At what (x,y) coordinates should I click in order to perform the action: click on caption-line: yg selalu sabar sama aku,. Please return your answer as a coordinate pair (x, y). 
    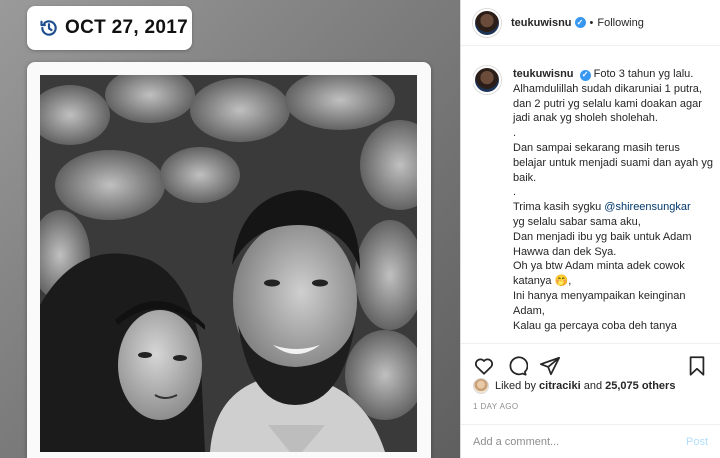
    Looking at the image, I should click on (577, 221).